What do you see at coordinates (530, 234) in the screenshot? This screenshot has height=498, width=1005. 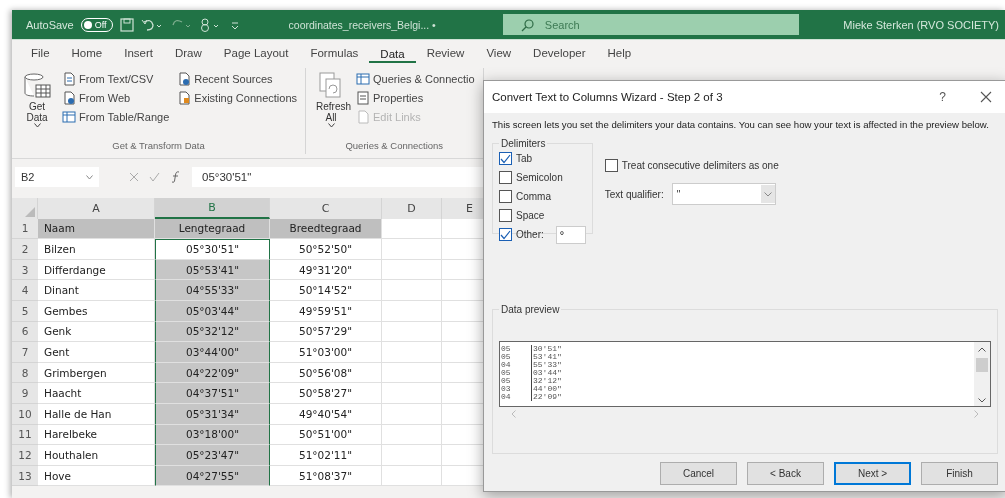 I see `checkbox-label: Other:` at bounding box center [530, 234].